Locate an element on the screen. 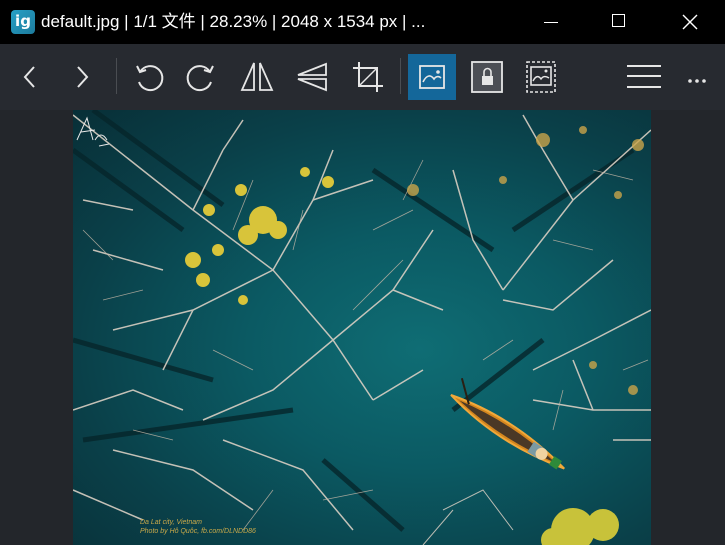 This screenshot has height=545, width=725. crop-button is located at coordinates (368, 77).